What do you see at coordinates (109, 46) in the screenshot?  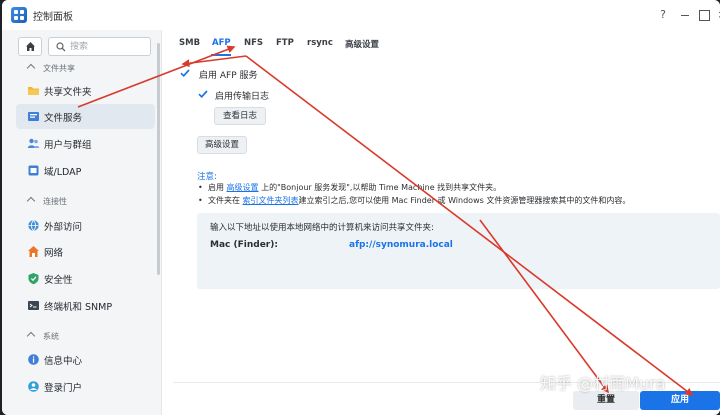 I see `search-input` at bounding box center [109, 46].